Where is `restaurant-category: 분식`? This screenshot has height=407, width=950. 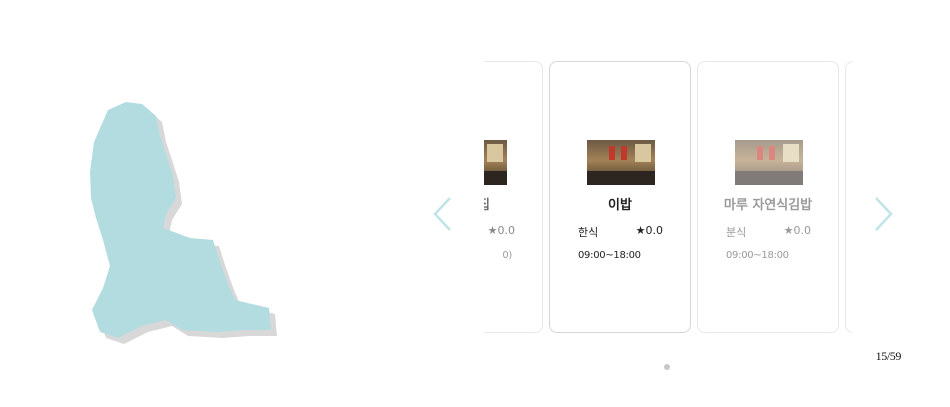 restaurant-category: 분식 is located at coordinates (736, 232).